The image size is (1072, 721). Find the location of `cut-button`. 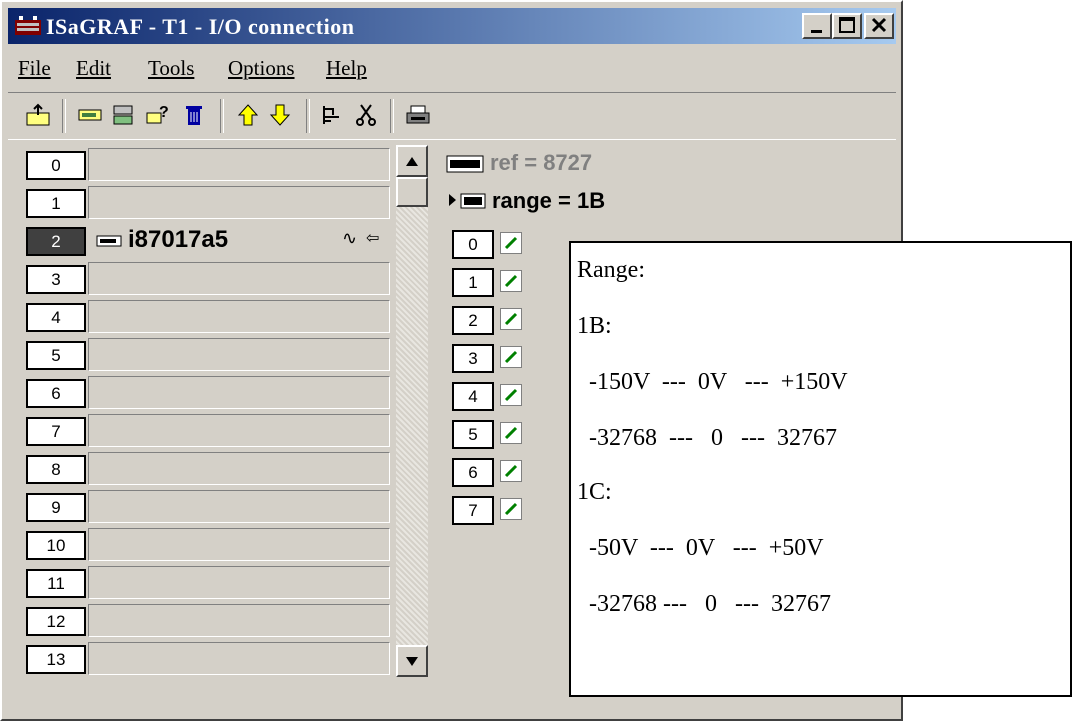

cut-button is located at coordinates (366, 115).